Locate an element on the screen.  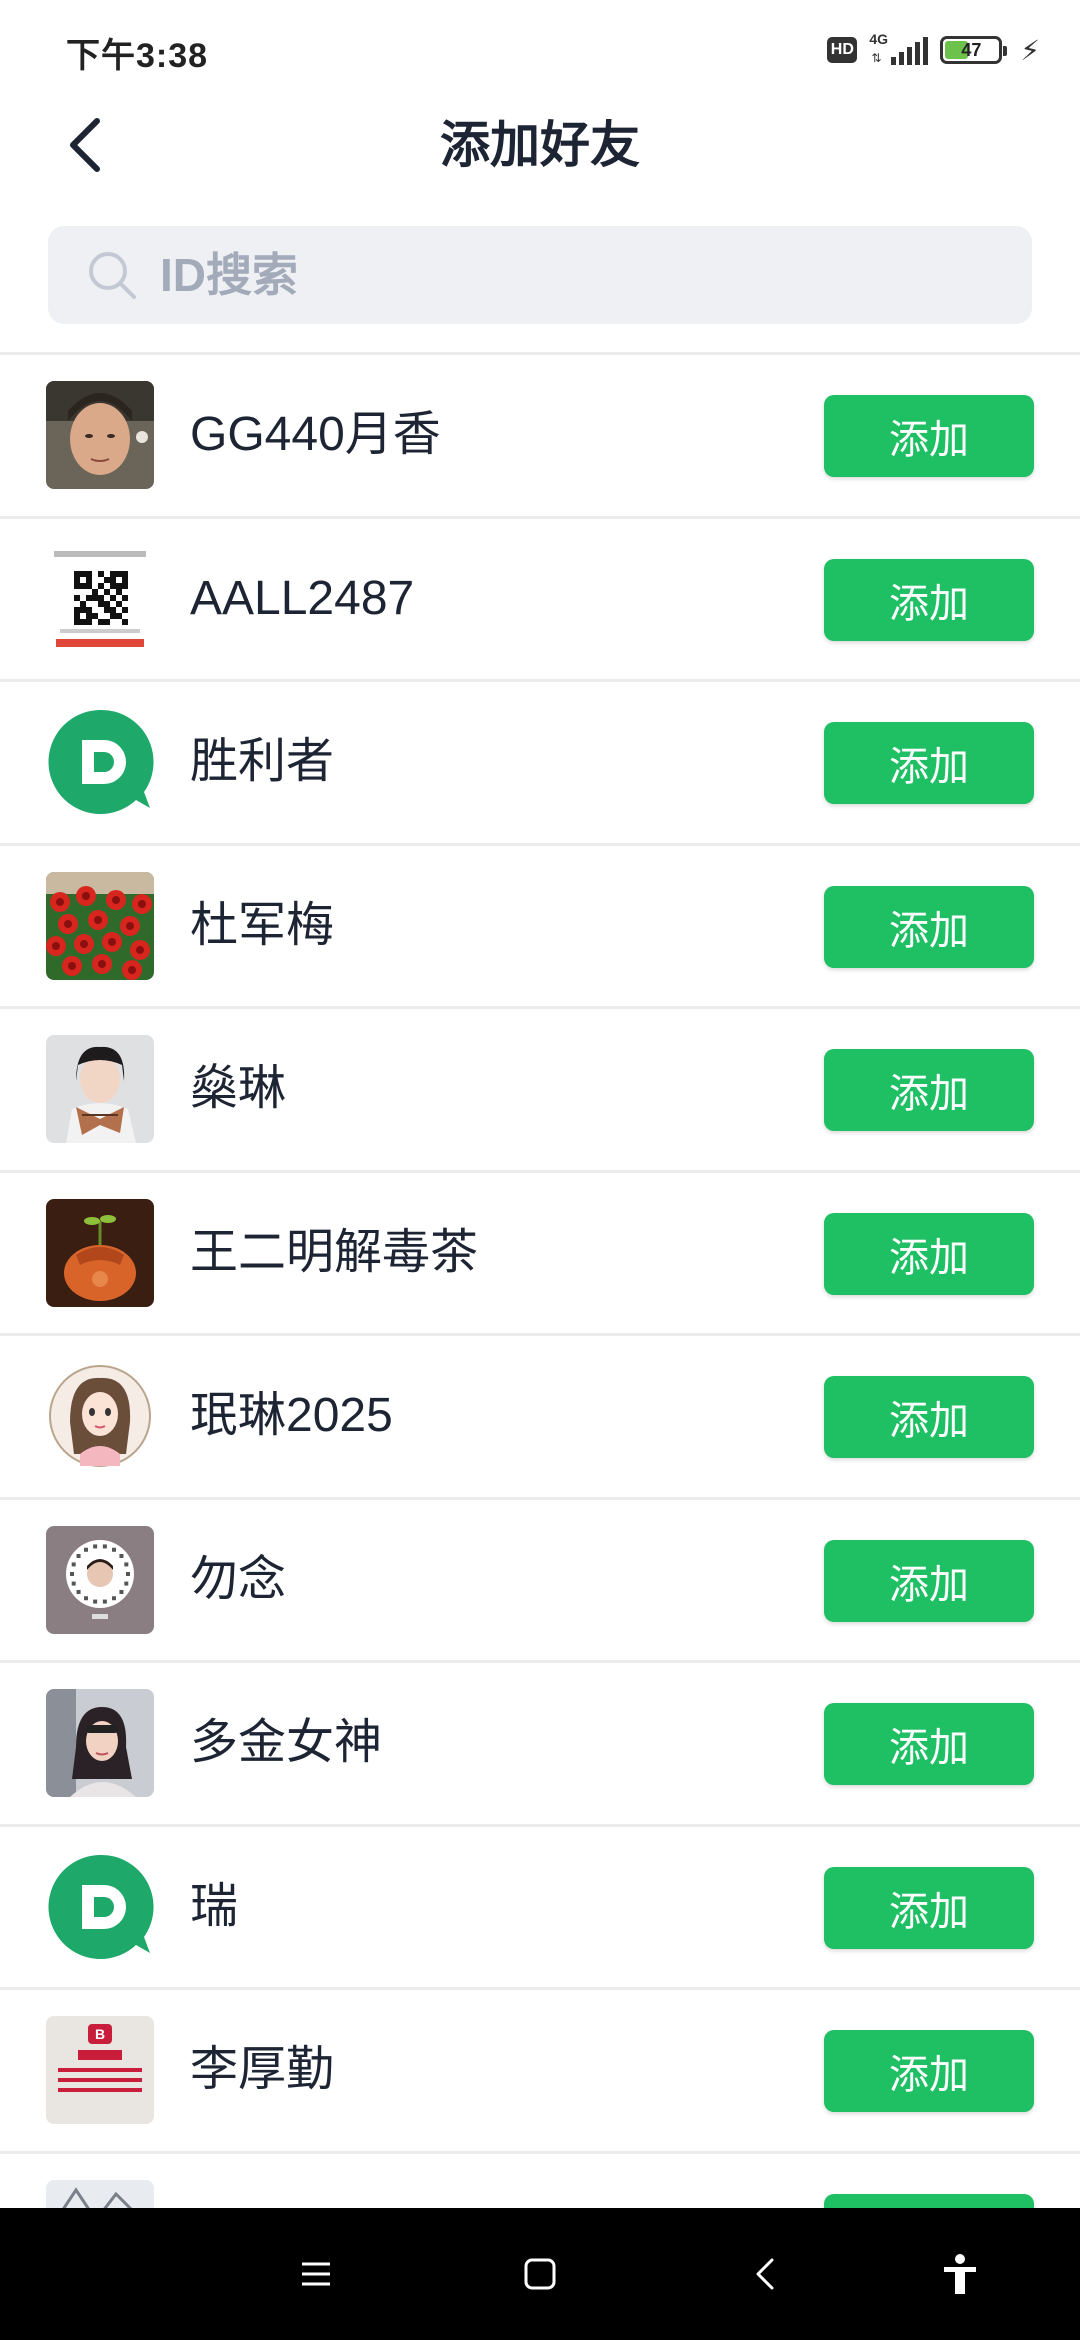
list-item: 杜军梅 添加 is located at coordinates (540, 927).